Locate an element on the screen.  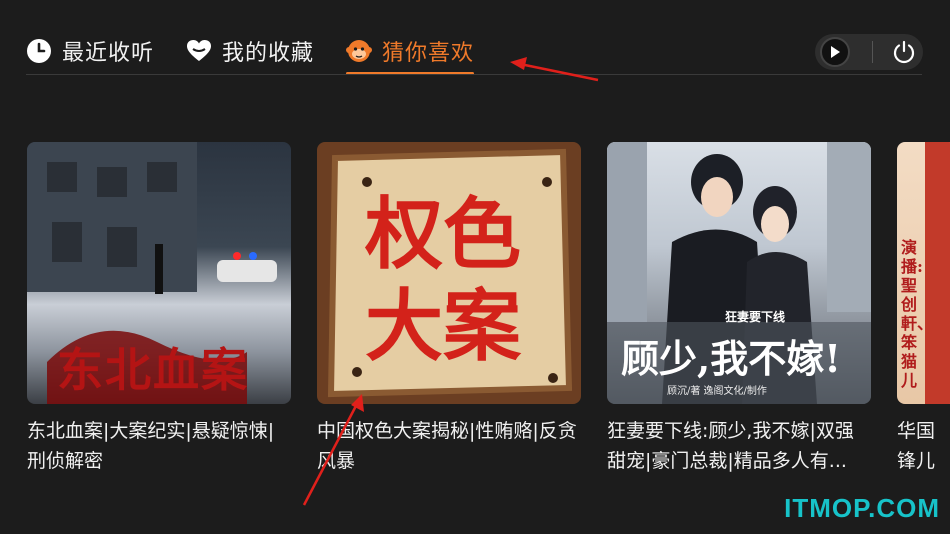
cover-subtitle-text: 狂妻要下线 is located at coordinates (755, 317).